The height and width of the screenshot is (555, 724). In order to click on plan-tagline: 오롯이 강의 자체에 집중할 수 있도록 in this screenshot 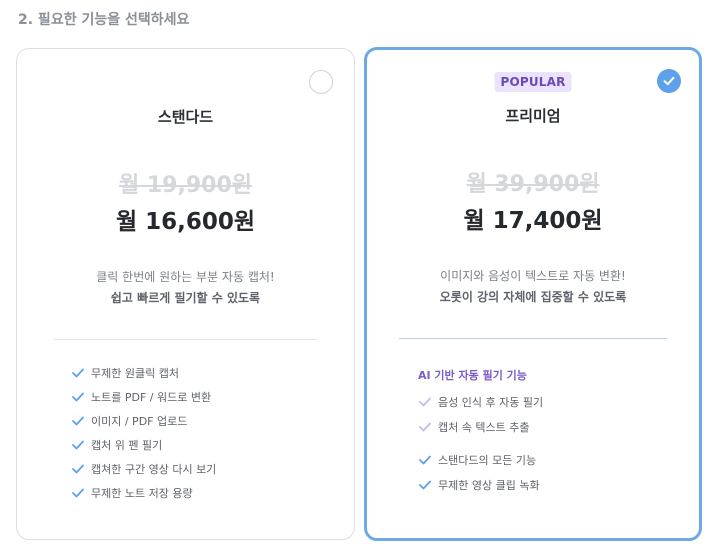, I will do `click(533, 297)`.